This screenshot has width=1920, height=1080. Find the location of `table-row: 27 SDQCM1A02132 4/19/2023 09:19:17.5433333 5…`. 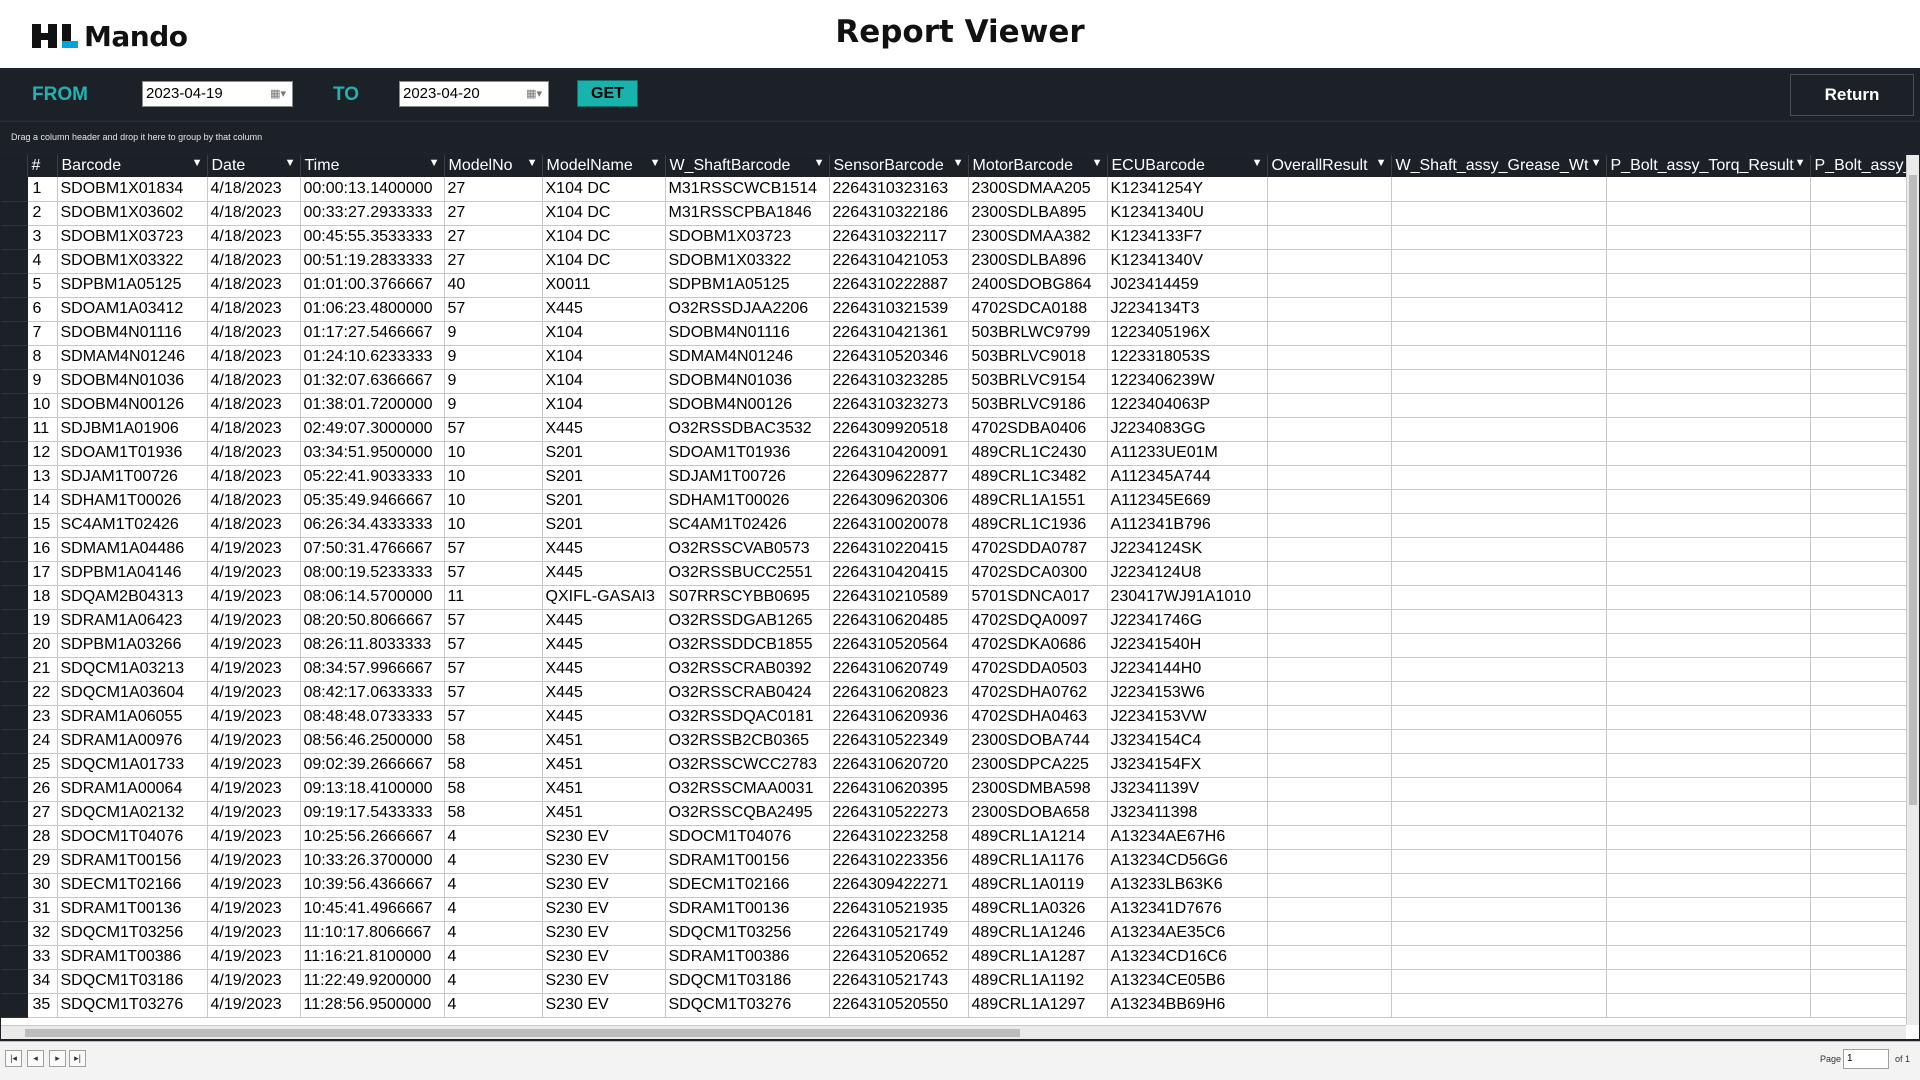

table-row: 27 SDQCM1A02132 4/19/2023 09:19:17.5433333 5… is located at coordinates (954, 813).